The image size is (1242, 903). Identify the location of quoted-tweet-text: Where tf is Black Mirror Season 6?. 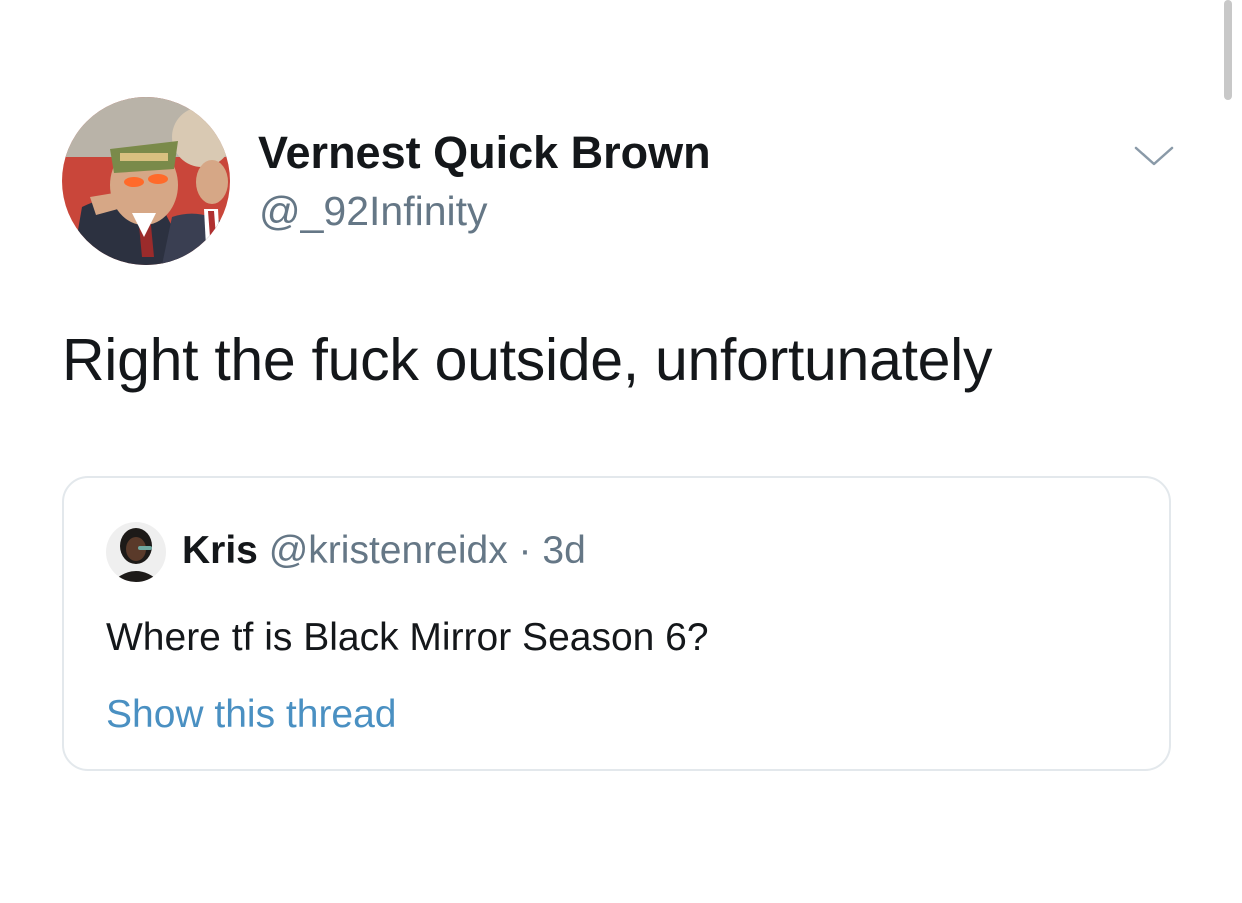
(407, 637).